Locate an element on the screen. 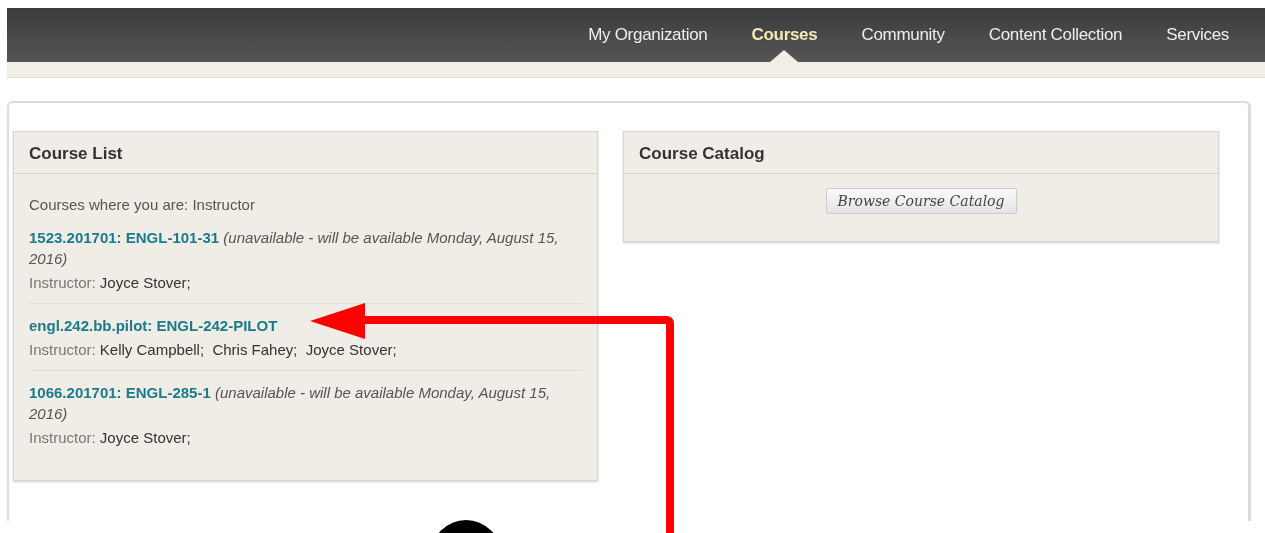  panel-title: Course List is located at coordinates (305, 153).